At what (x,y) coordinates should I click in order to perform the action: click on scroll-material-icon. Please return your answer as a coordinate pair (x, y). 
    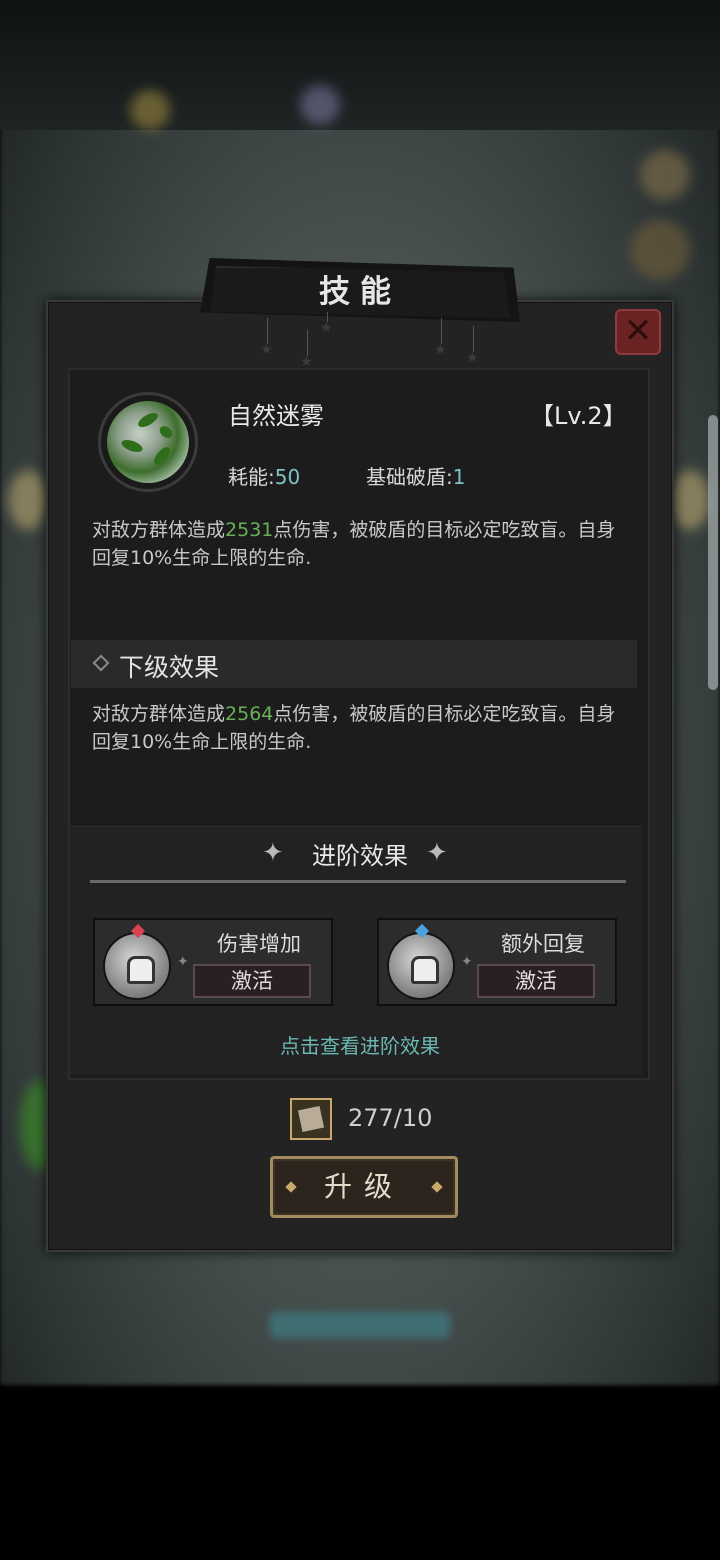
    Looking at the image, I should click on (311, 1119).